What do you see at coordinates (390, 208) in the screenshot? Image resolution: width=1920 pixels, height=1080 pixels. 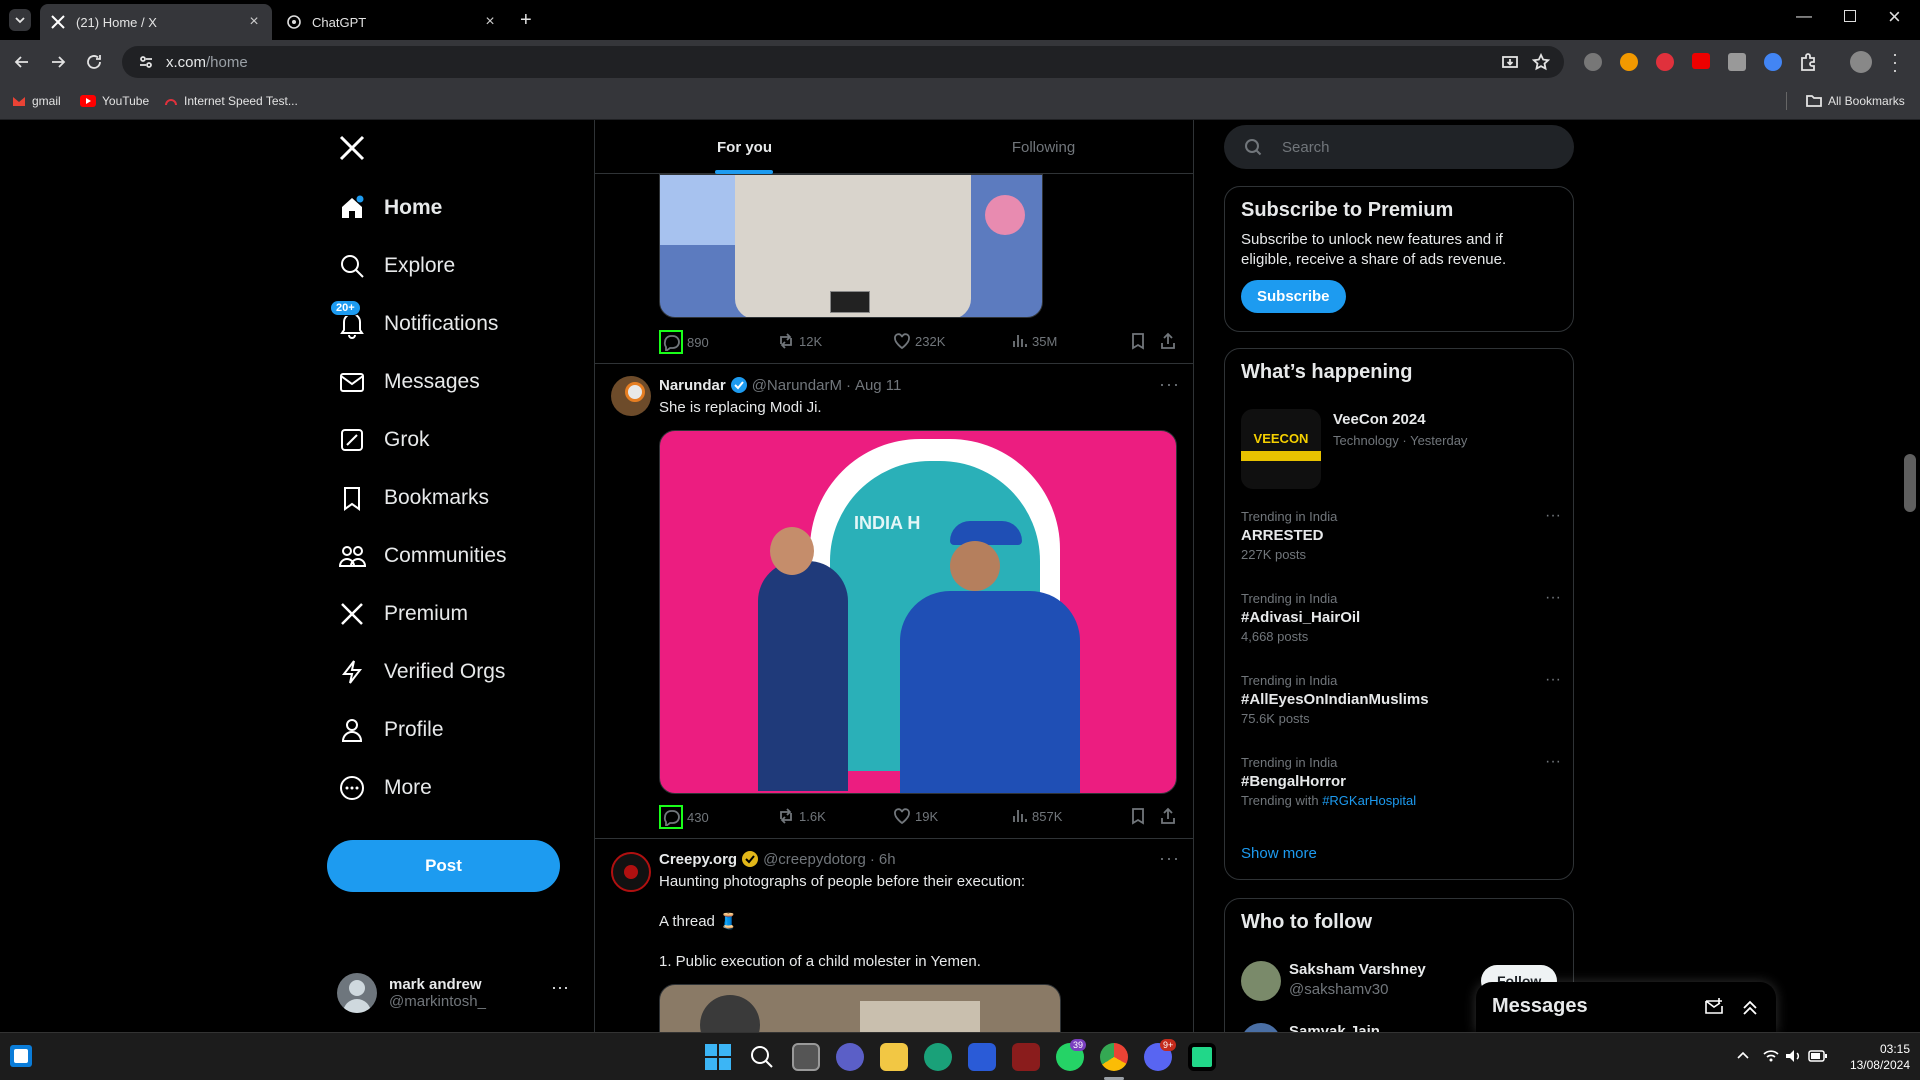 I see `sidebar-item-home: Home` at bounding box center [390, 208].